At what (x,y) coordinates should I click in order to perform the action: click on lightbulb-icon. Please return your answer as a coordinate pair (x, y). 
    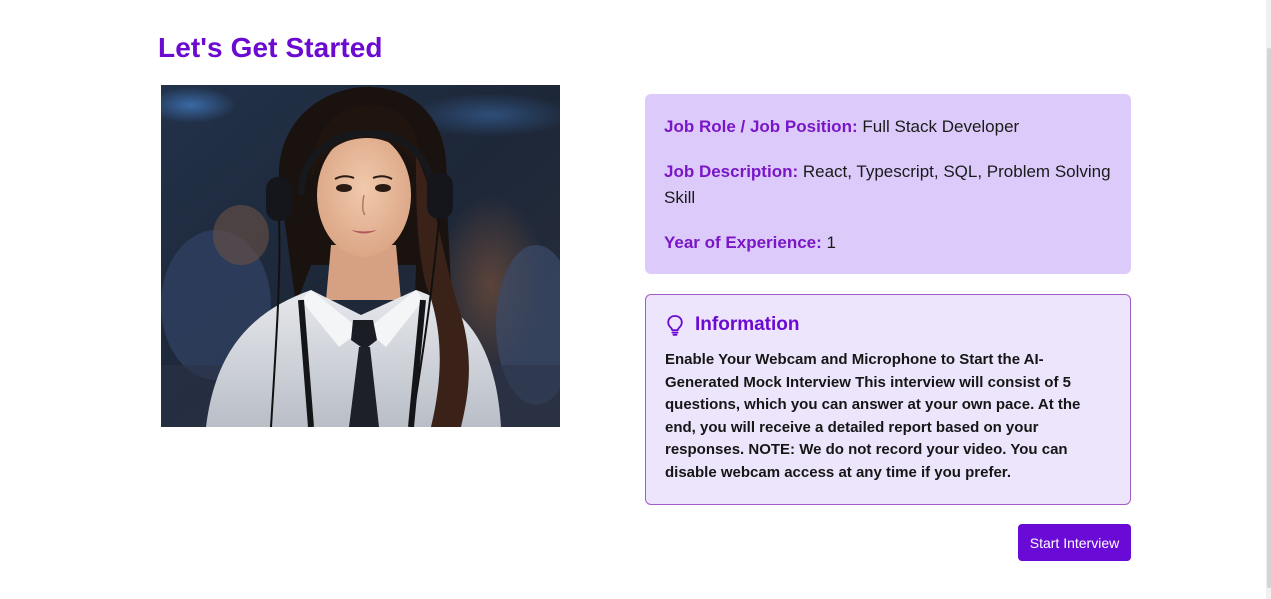
    Looking at the image, I should click on (675, 325).